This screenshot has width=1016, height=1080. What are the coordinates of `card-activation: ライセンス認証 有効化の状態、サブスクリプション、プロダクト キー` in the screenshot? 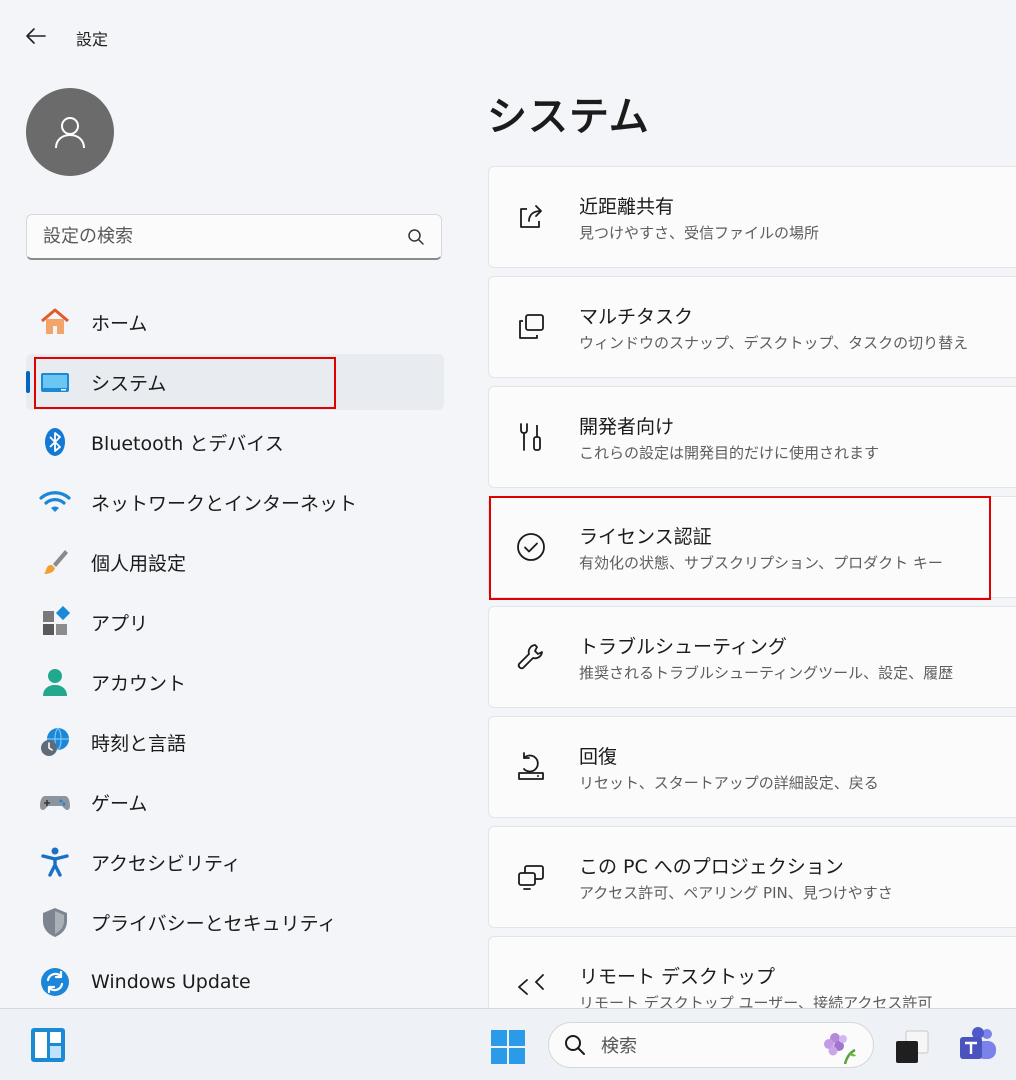 It's located at (752, 547).